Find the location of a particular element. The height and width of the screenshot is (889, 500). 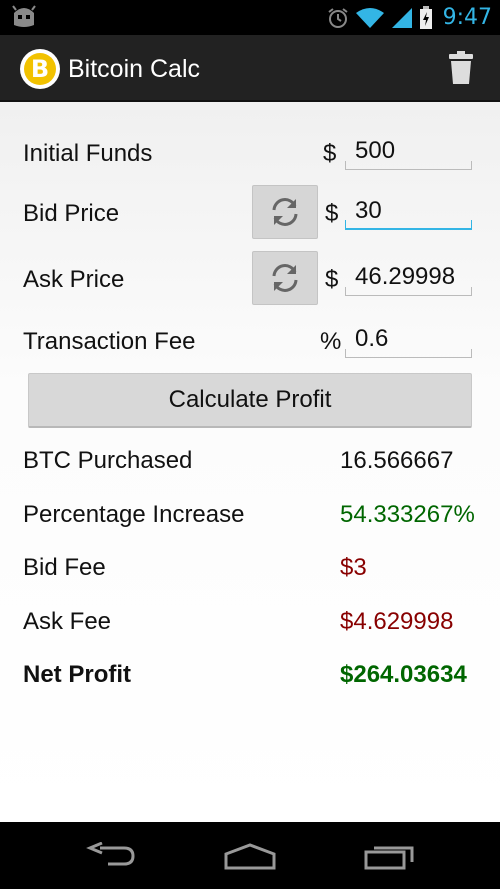

app-logo: B is located at coordinates (40, 69).